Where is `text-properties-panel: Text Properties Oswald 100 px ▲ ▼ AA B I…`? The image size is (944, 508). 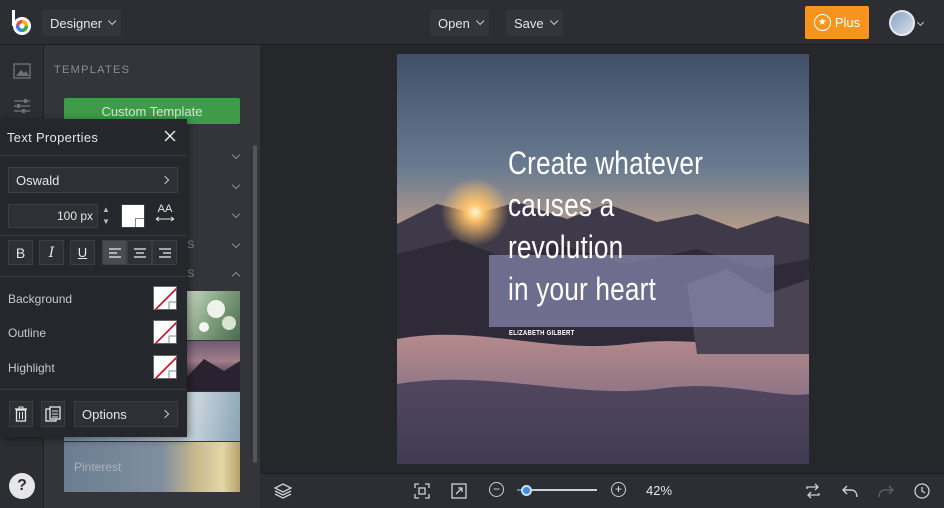
text-properties-panel: Text Properties Oswald 100 px ▲ ▼ AA B I… is located at coordinates (93, 278).